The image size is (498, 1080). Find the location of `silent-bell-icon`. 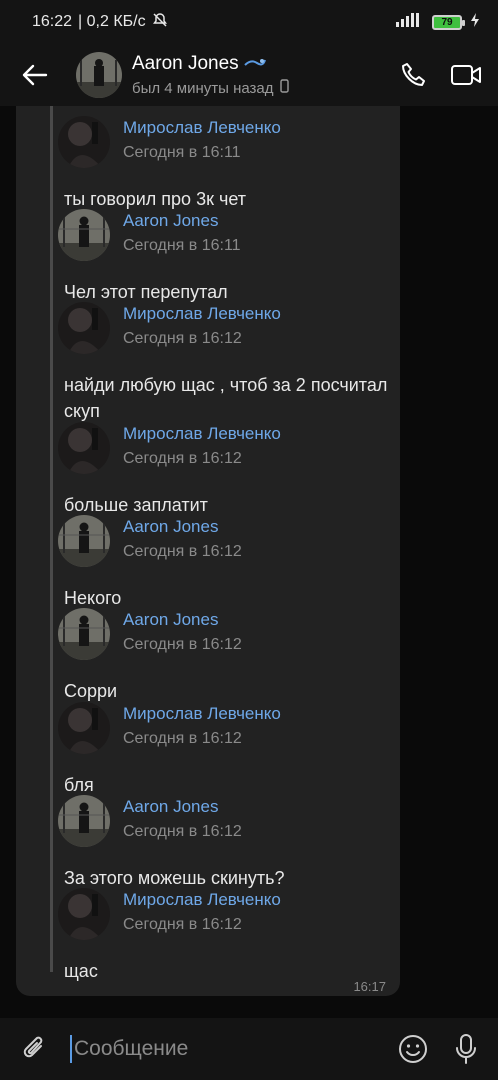

silent-bell-icon is located at coordinates (160, 22).